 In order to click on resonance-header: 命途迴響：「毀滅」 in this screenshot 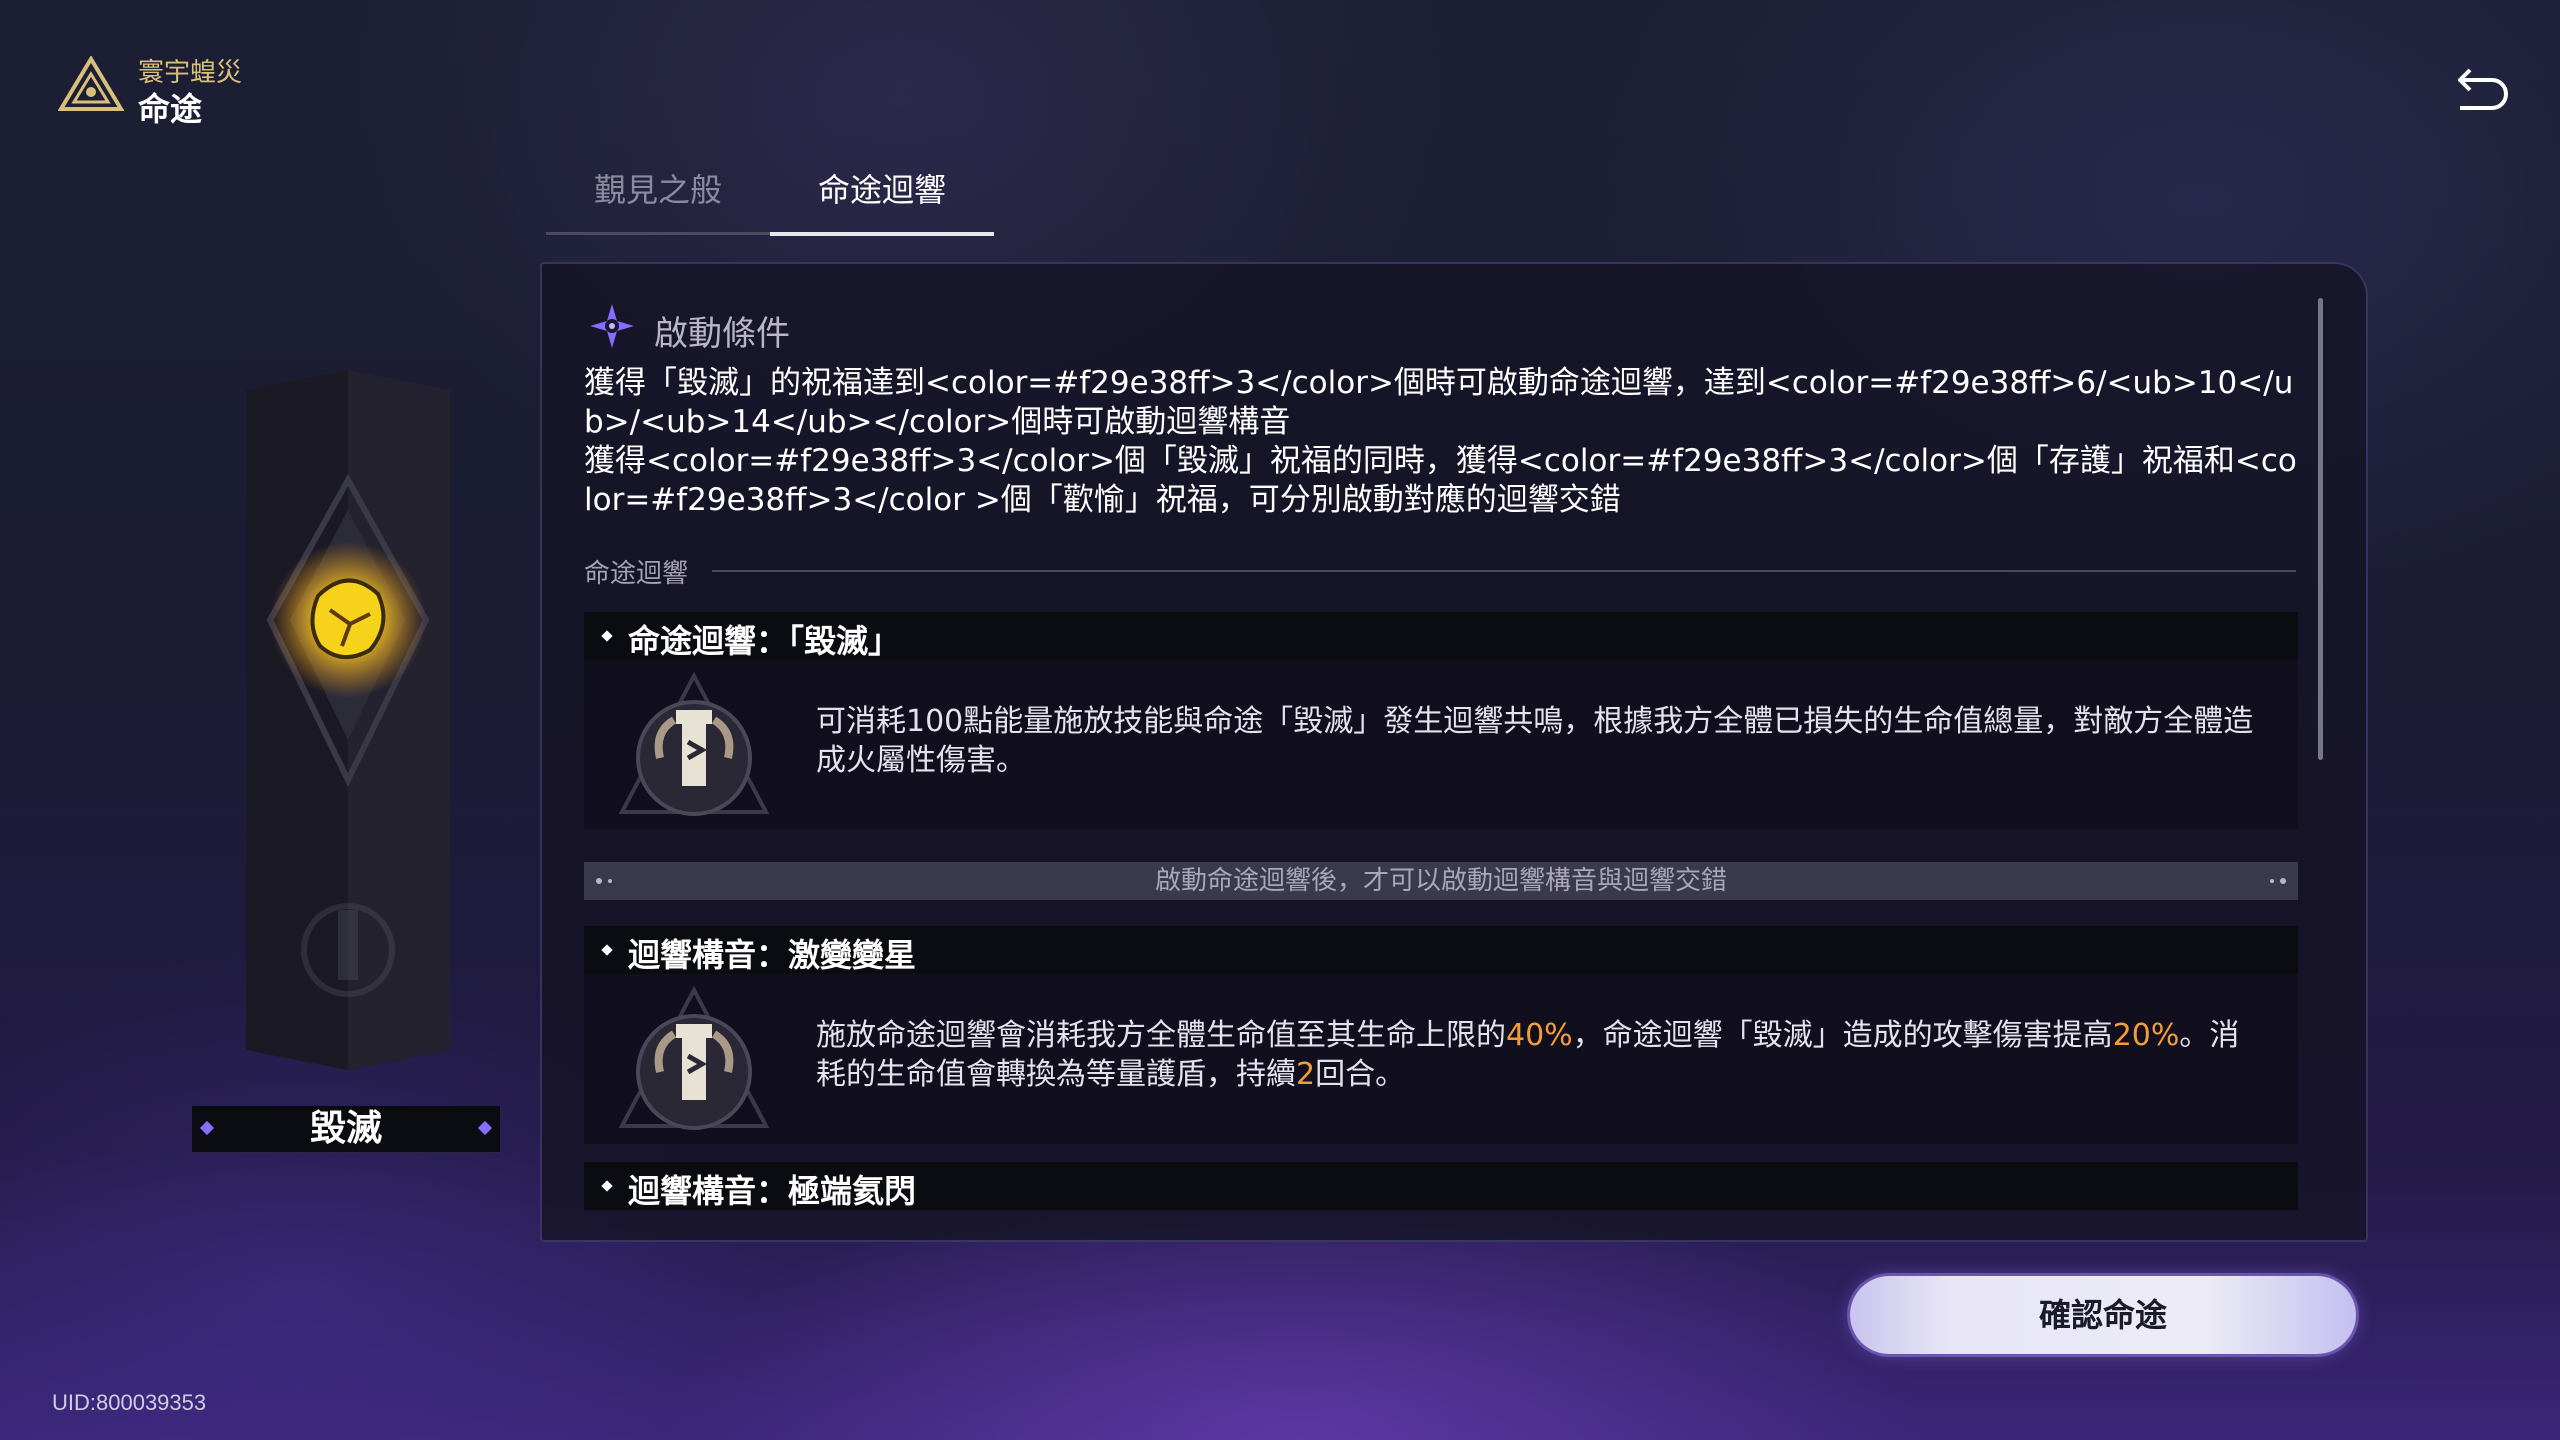, I will do `click(1441, 636)`.